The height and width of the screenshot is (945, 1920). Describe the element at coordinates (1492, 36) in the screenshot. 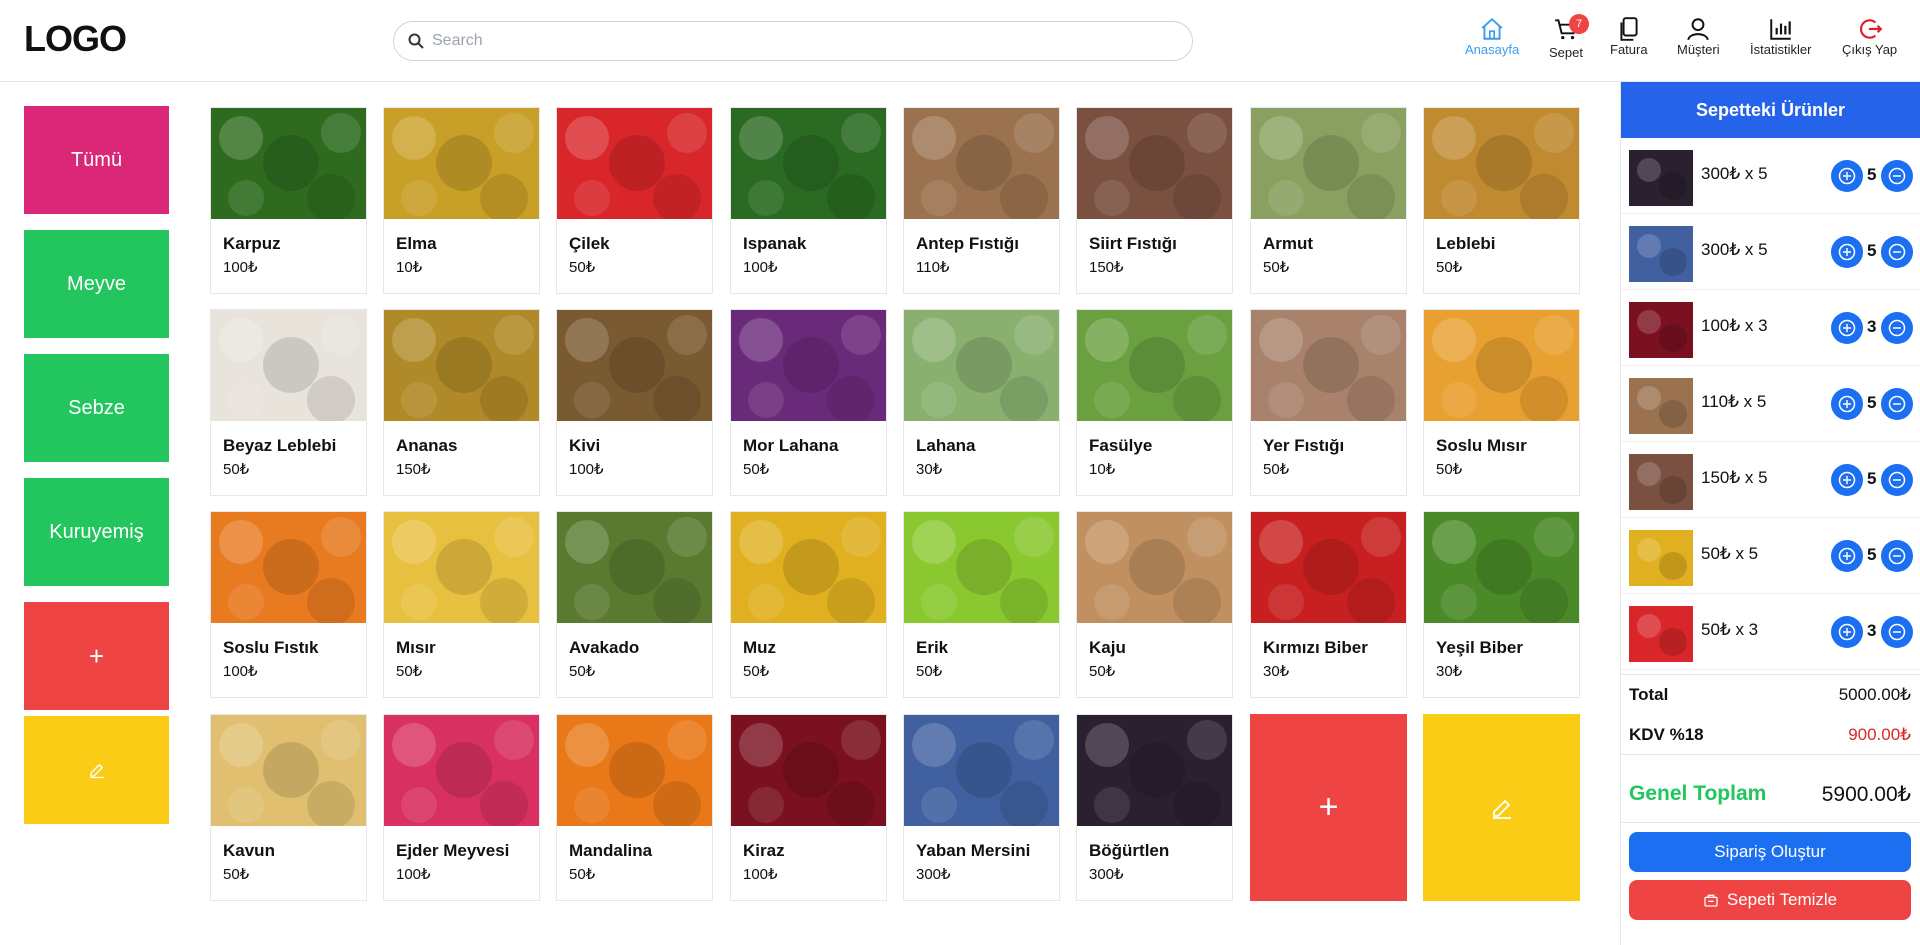

I see `nav-home: Anasayfa` at that location.